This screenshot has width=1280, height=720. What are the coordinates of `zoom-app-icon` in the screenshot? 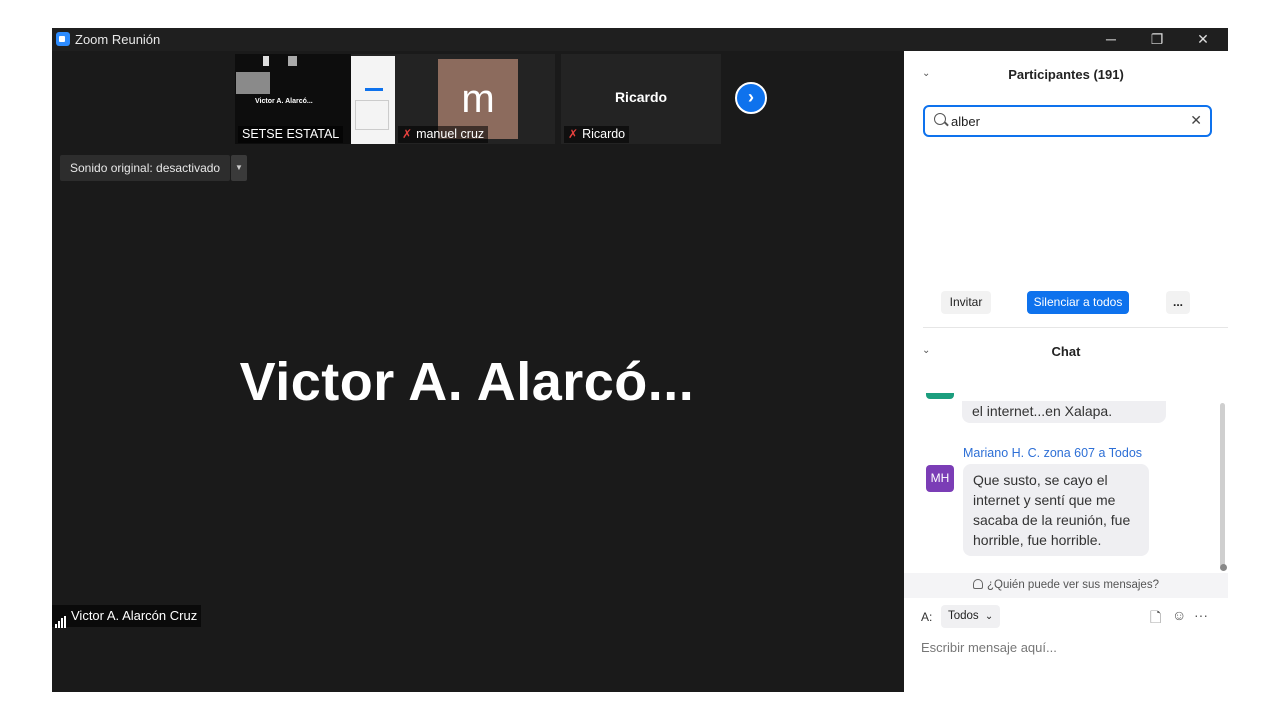 It's located at (63, 39).